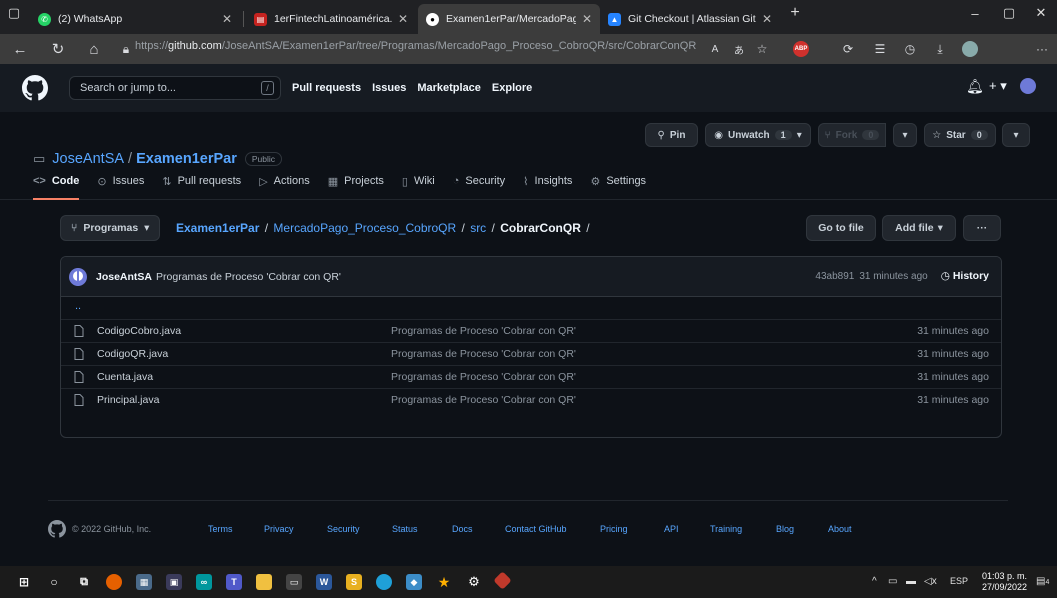 The image size is (1057, 598). What do you see at coordinates (959, 581) in the screenshot?
I see `input-language: ESP` at bounding box center [959, 581].